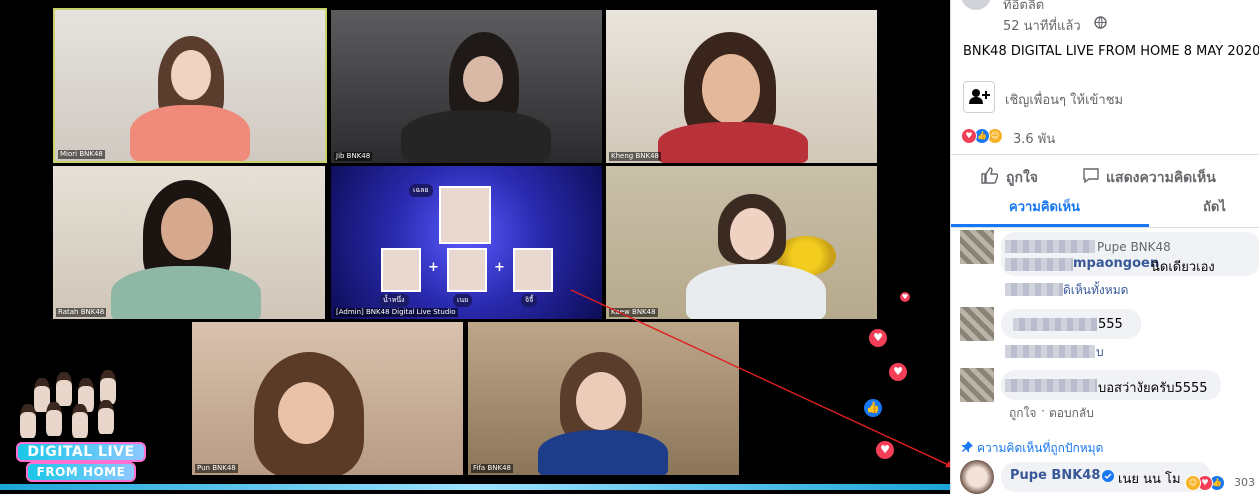  I want to click on post-author: ทีอีตลิต, so click(1023, 7).